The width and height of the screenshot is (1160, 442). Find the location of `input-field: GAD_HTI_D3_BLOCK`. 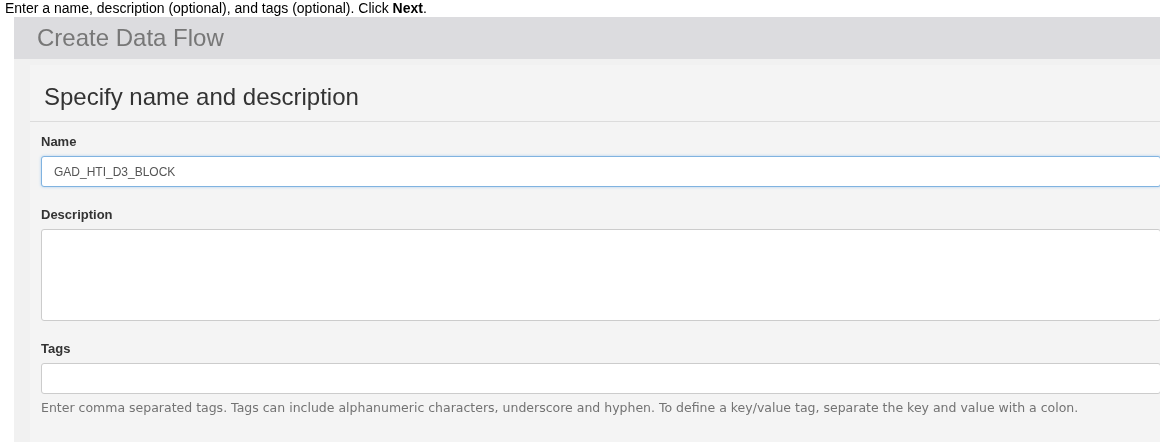

input-field: GAD_HTI_D3_BLOCK is located at coordinates (600, 171).